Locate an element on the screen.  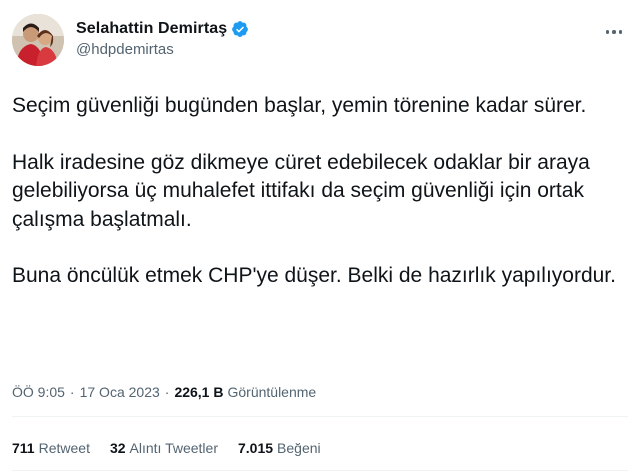
retweets-count: 711 is located at coordinates (23, 448).